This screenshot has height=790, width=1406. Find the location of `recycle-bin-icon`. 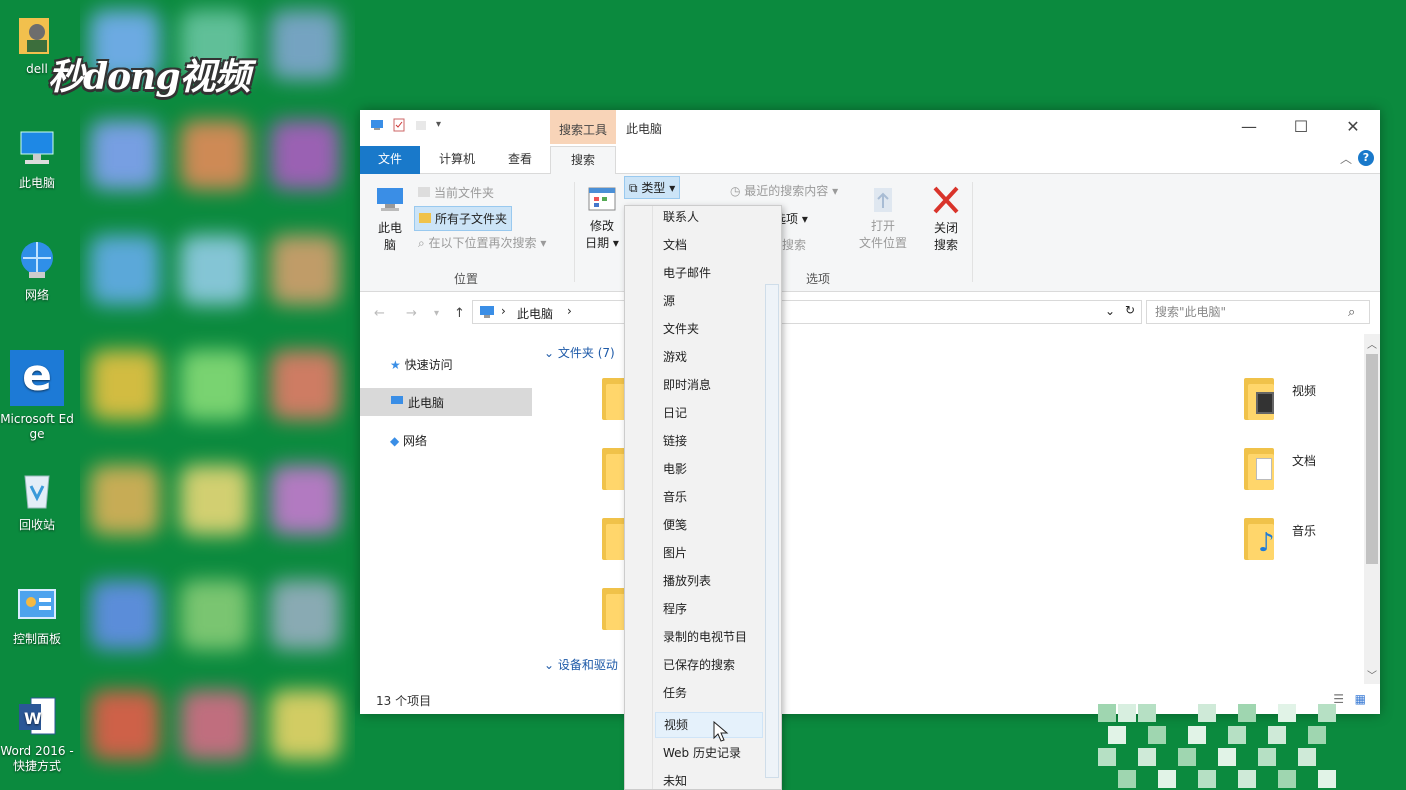

recycle-bin-icon is located at coordinates (37, 490).